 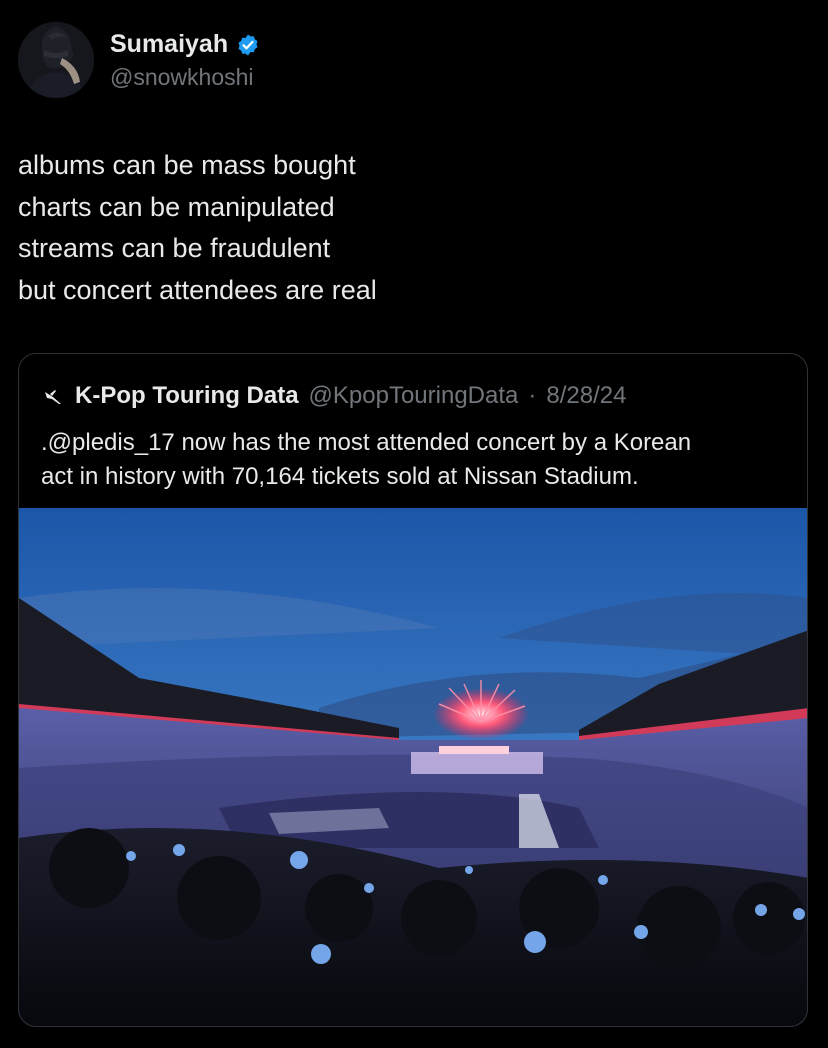 I want to click on tweet-line: streams can be fraudulent, so click(x=174, y=248).